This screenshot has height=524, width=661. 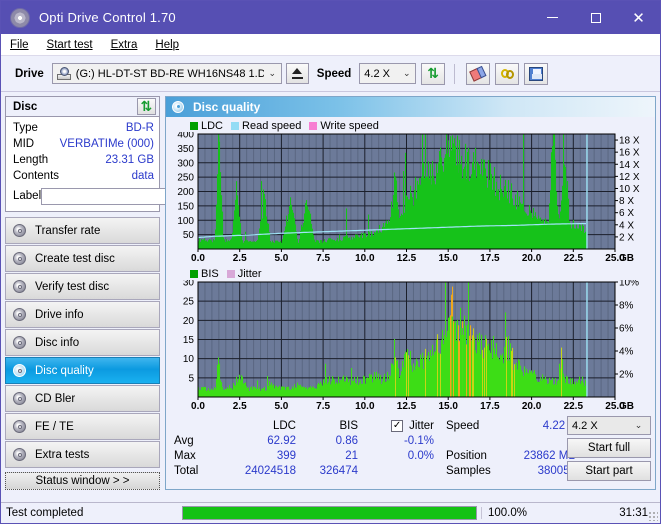 I want to click on page-title: Disc quality, so click(x=227, y=107).